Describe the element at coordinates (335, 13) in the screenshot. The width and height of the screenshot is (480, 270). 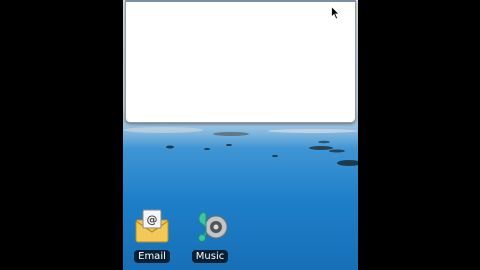
I see `cursor-icon` at that location.